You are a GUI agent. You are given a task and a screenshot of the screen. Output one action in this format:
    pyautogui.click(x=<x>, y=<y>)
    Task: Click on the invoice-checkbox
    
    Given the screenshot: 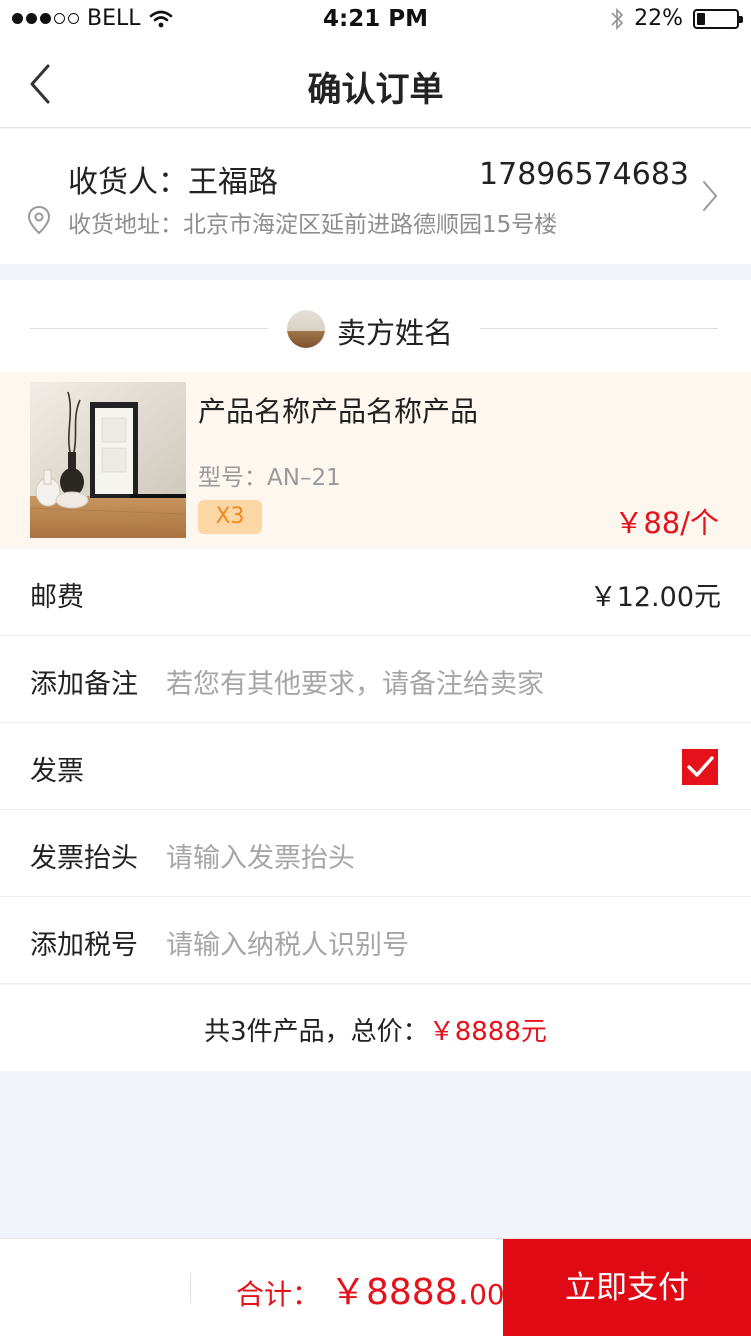 What is the action you would take?
    pyautogui.click(x=700, y=767)
    